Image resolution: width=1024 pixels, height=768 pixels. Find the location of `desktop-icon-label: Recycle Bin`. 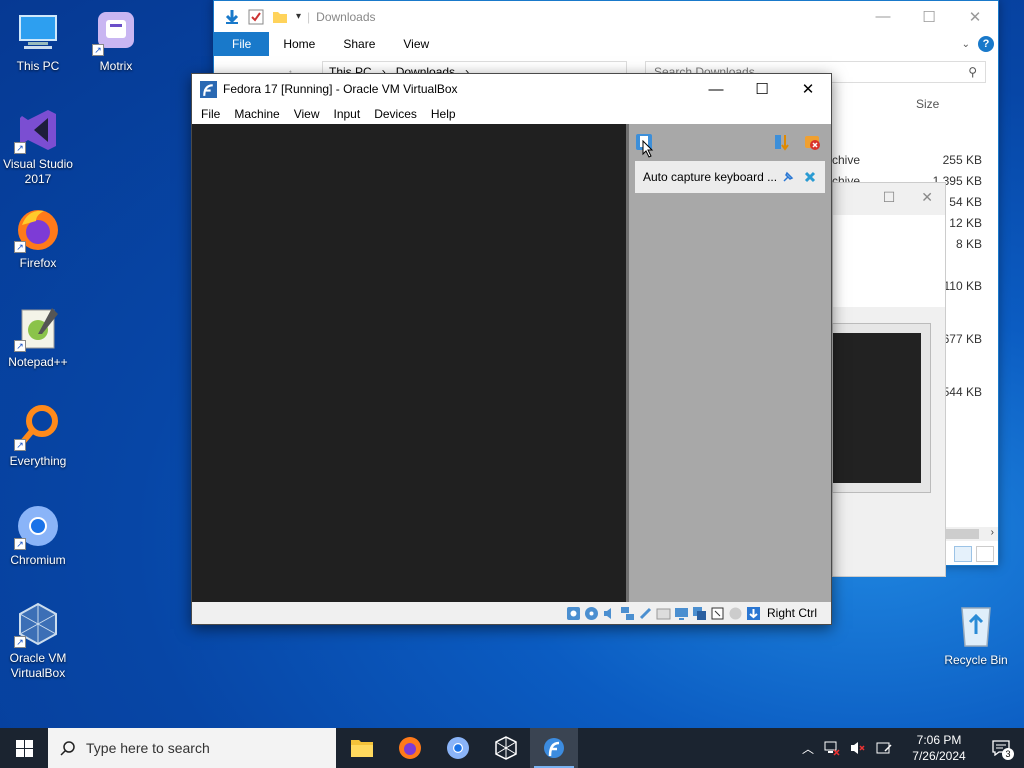

desktop-icon-label: Recycle Bin is located at coordinates (976, 660).